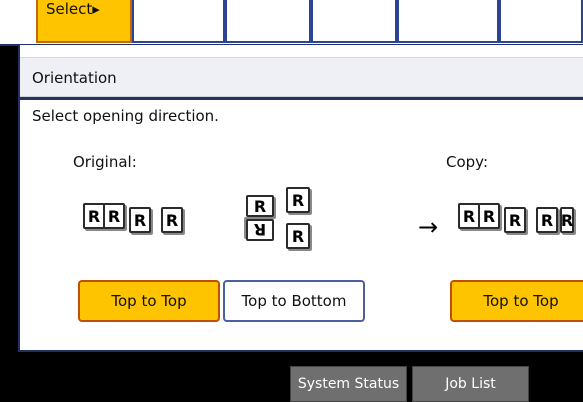 This screenshot has height=402, width=583. What do you see at coordinates (84, 21) in the screenshot?
I see `tab-select: Select▸` at bounding box center [84, 21].